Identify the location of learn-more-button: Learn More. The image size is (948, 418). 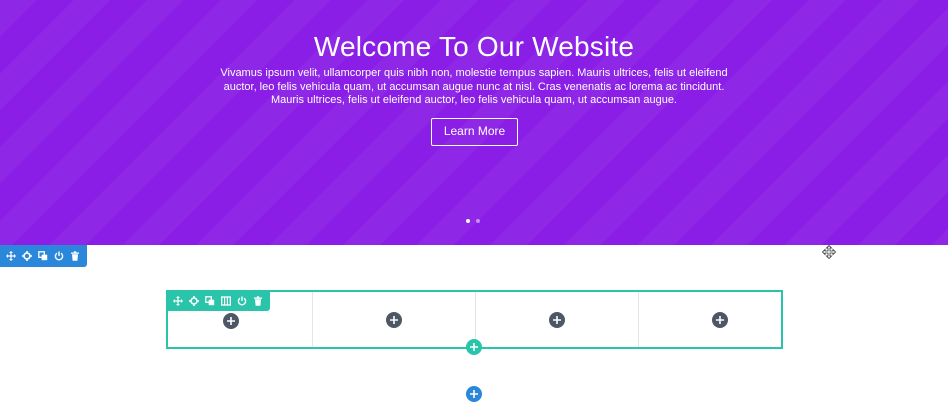
(474, 132).